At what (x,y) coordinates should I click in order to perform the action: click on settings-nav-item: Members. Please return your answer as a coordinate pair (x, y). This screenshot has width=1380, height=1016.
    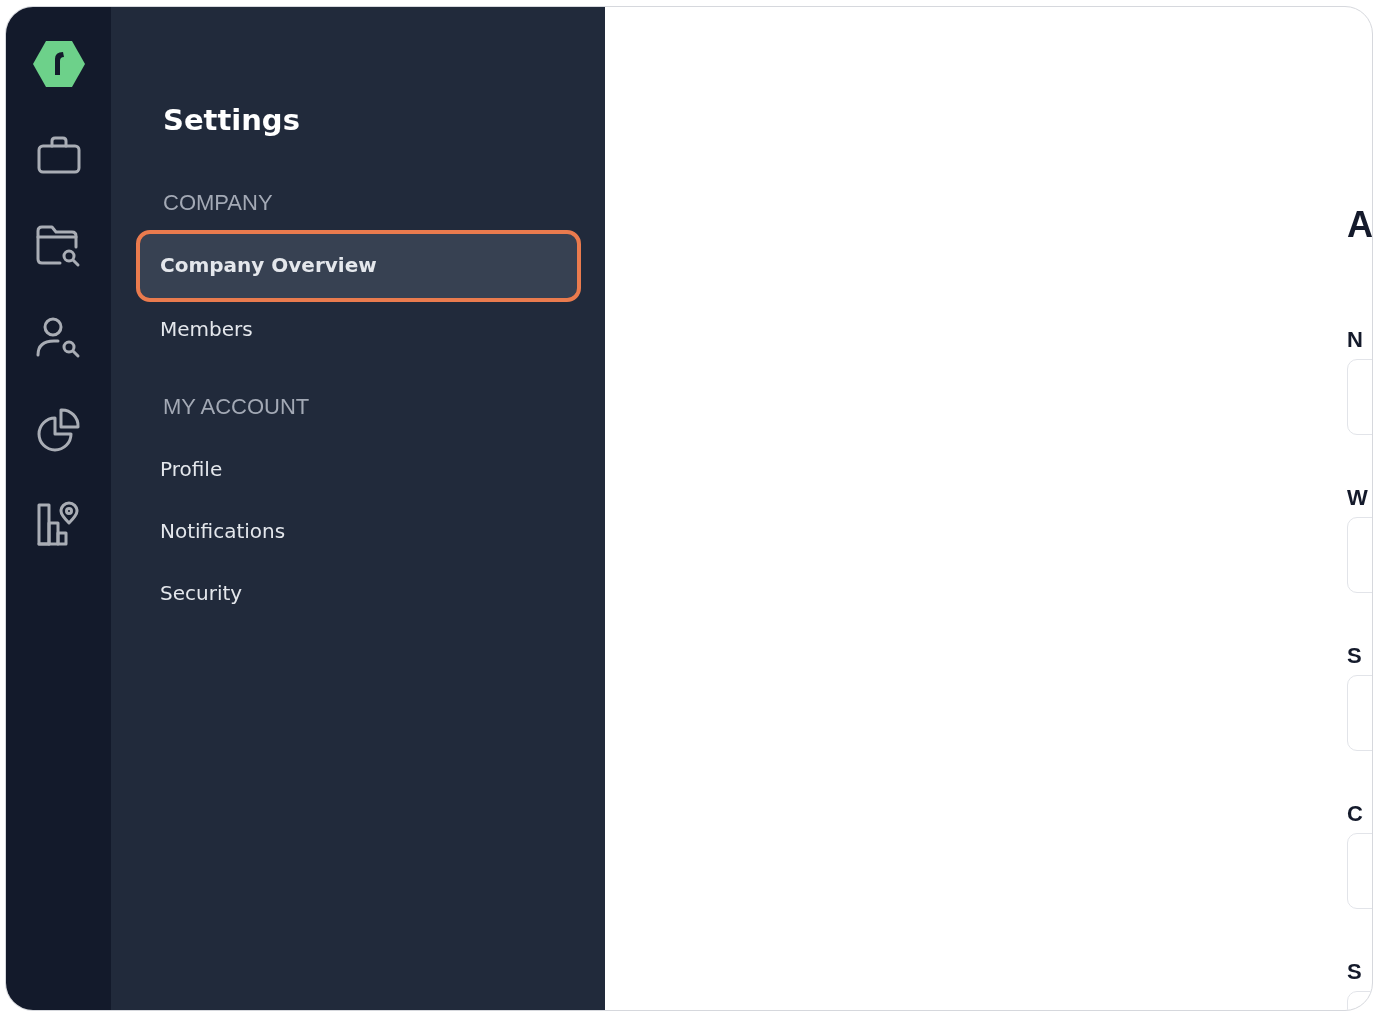
    Looking at the image, I should click on (358, 329).